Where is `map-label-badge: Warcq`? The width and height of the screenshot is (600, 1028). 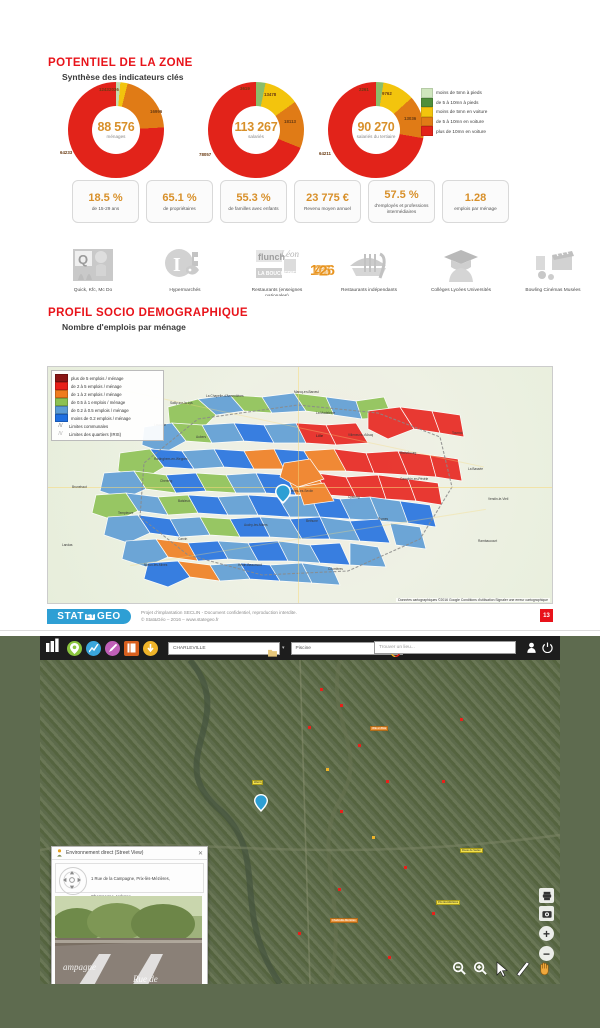
map-label-badge: Warcq is located at coordinates (258, 782).